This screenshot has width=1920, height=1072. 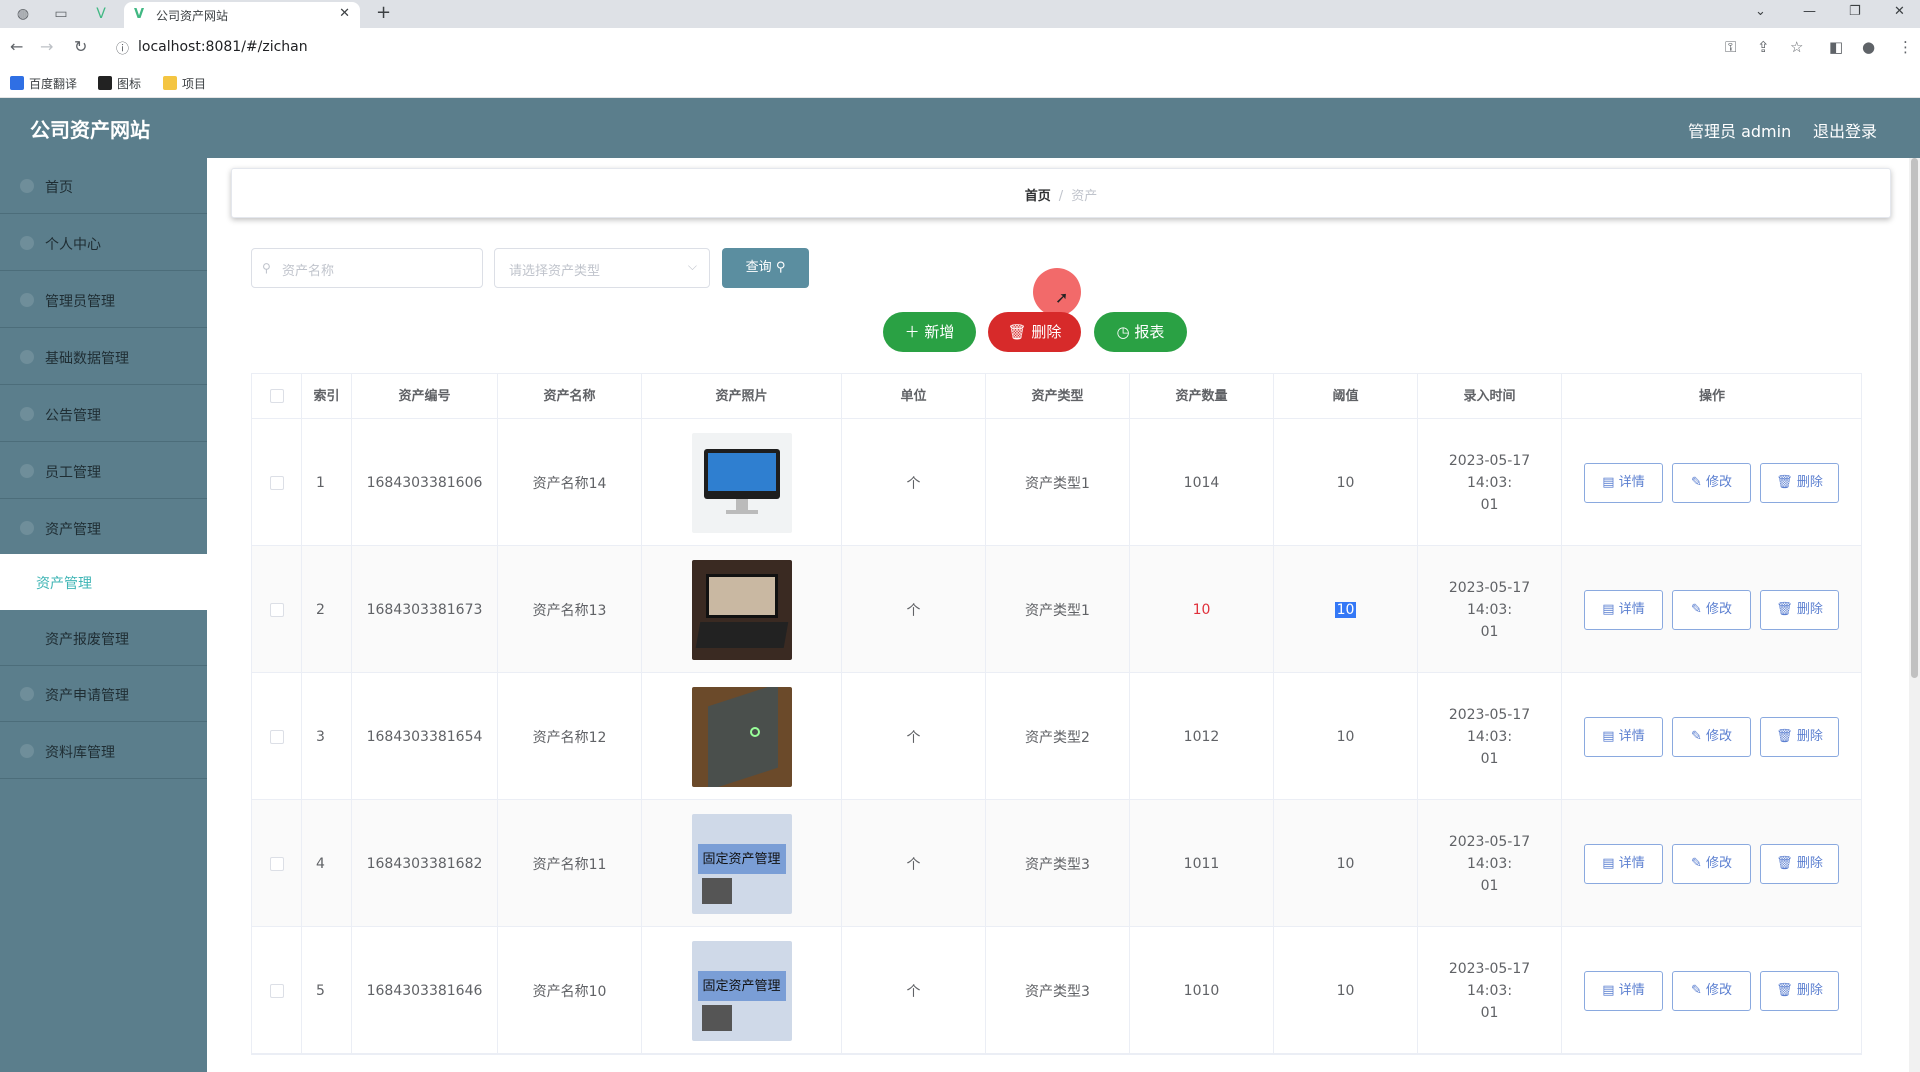 What do you see at coordinates (119, 83) in the screenshot?
I see `bookmark-item: 图标` at bounding box center [119, 83].